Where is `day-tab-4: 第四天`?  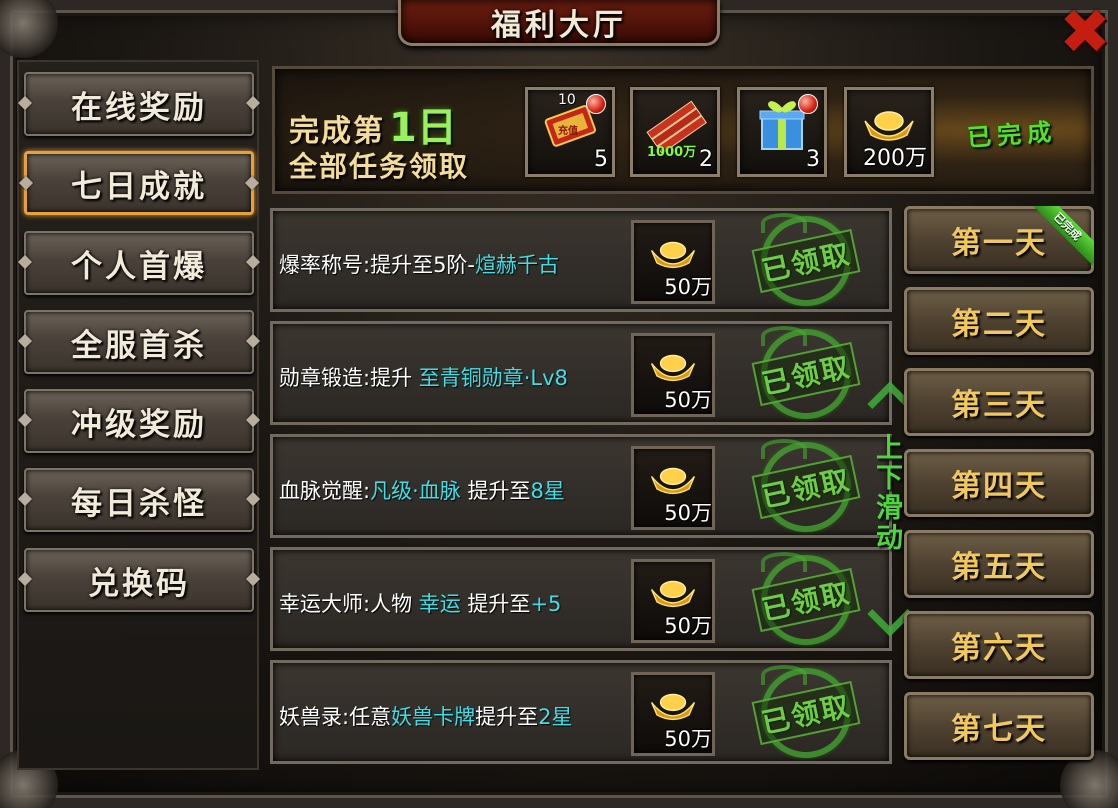
day-tab-4: 第四天 is located at coordinates (999, 483).